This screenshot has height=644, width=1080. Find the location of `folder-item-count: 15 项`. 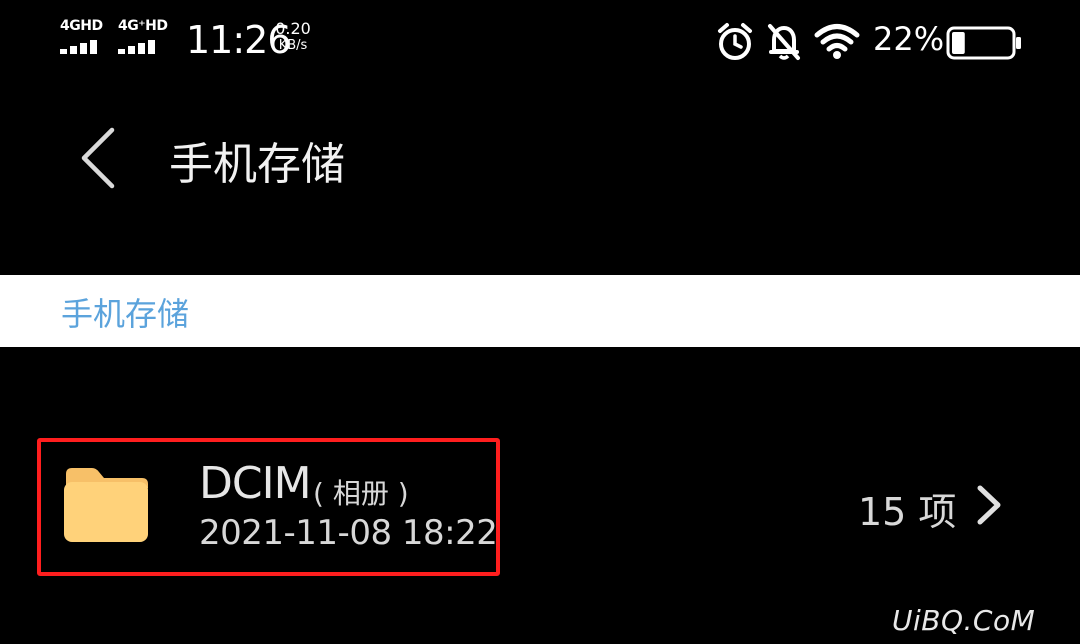

folder-item-count: 15 项 is located at coordinates (907, 512).